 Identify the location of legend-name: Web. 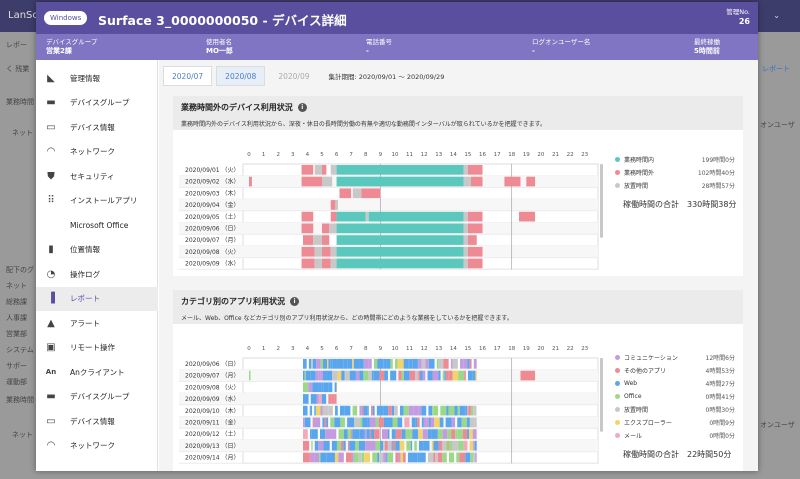
(631, 383).